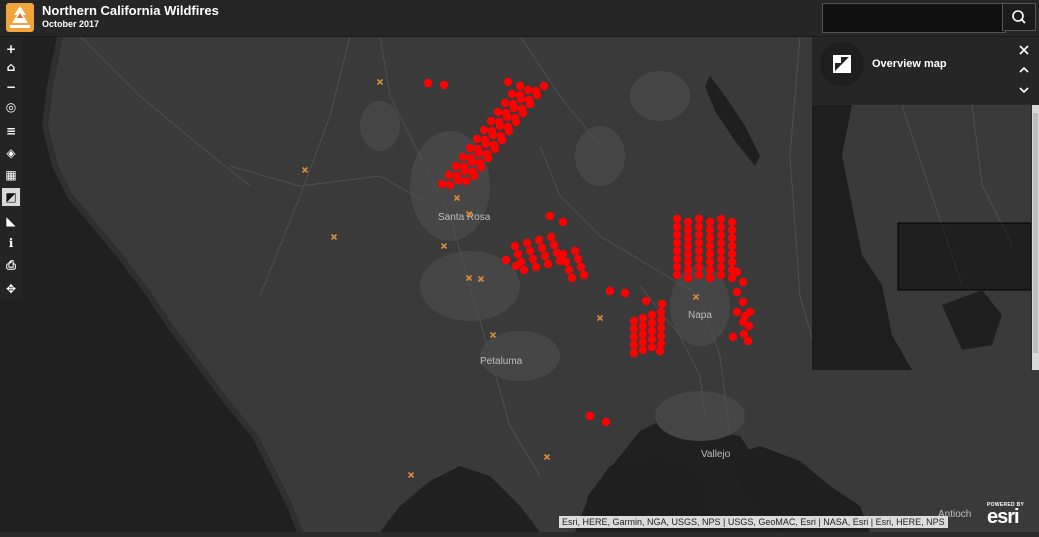 This screenshot has width=1039, height=537. Describe the element at coordinates (1019, 17) in the screenshot. I see `search-button` at that location.